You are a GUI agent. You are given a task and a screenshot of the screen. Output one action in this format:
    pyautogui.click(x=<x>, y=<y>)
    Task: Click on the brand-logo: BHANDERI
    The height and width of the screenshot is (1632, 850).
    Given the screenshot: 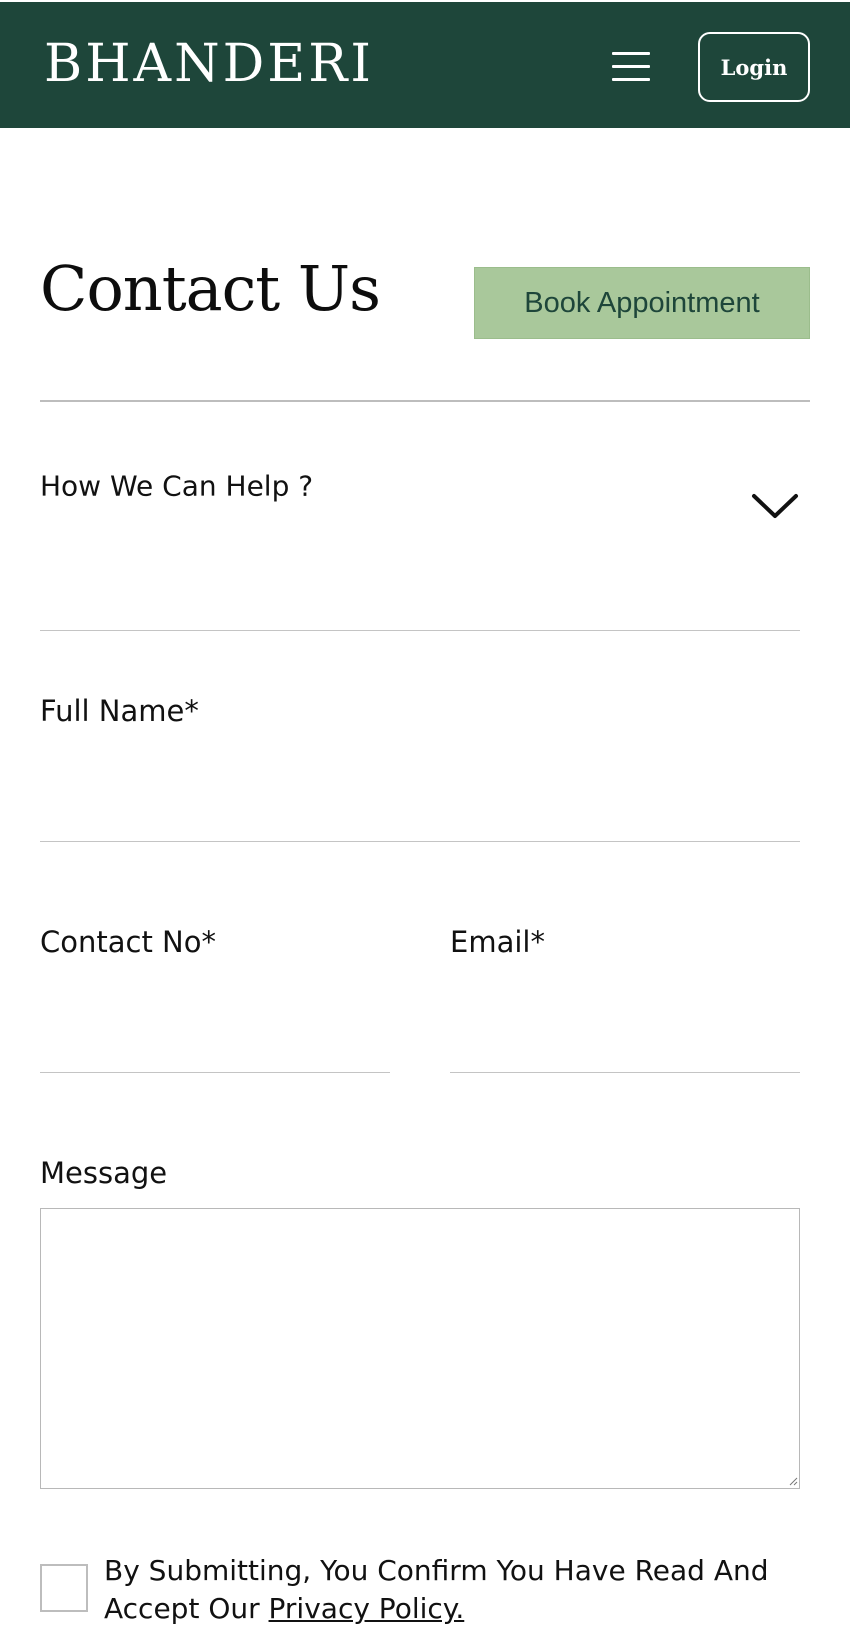 What is the action you would take?
    pyautogui.click(x=209, y=64)
    